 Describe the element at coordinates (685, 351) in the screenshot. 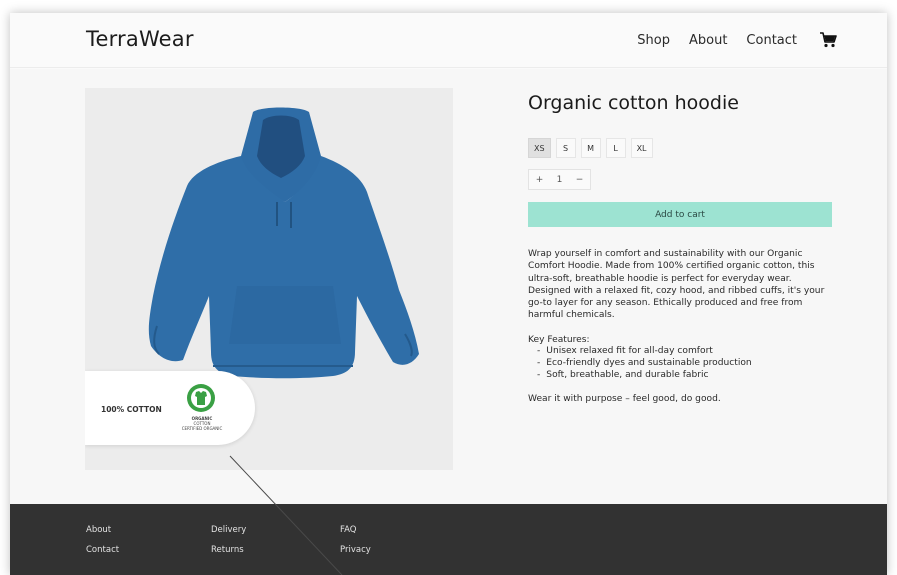

I see `feature-item: Unisex relaxed fit for all-day comfort` at that location.